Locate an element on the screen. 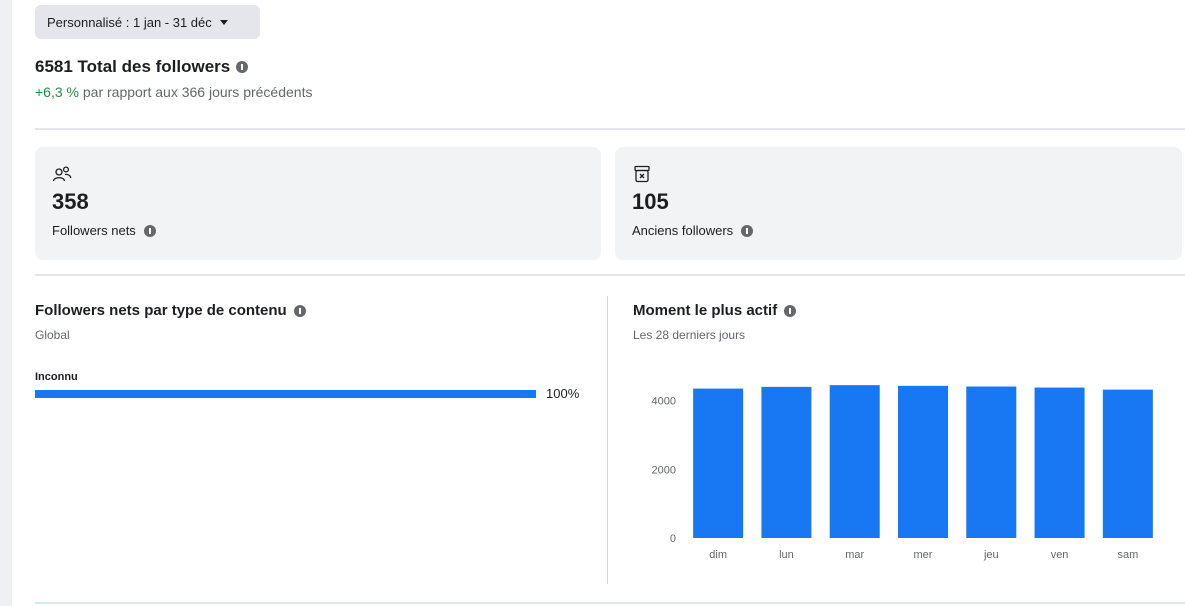 This screenshot has width=1185, height=606. chart-bar-sam is located at coordinates (1127, 463).